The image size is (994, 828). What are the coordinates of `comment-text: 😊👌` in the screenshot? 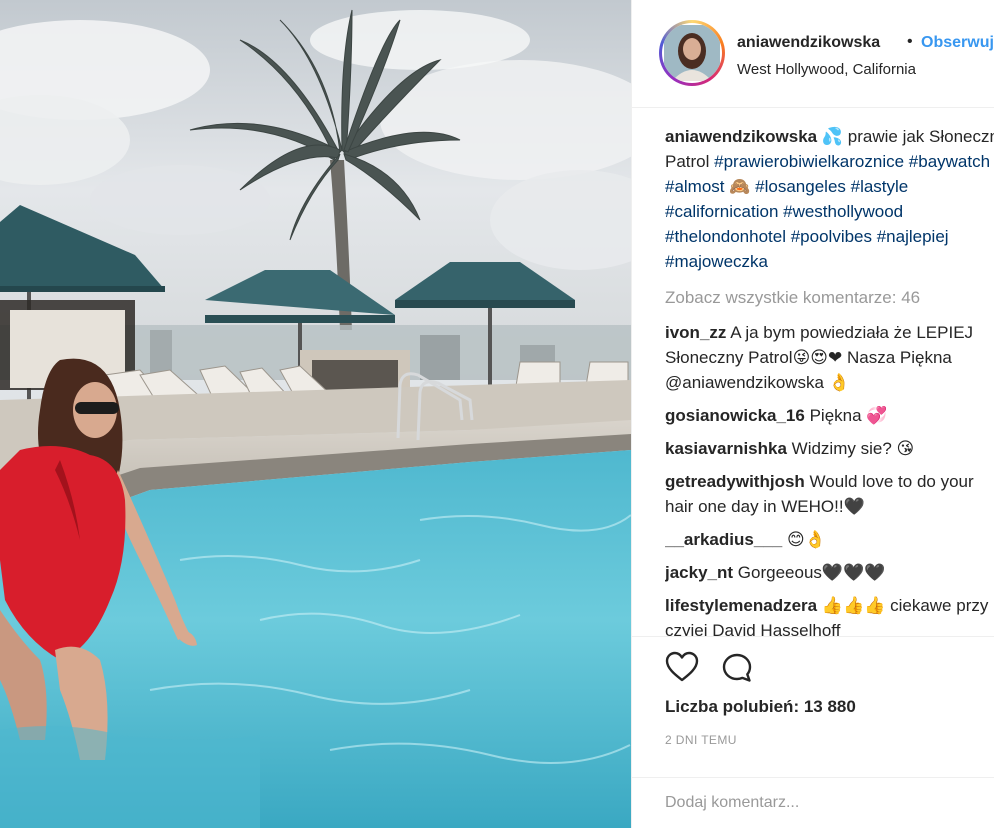 It's located at (806, 539).